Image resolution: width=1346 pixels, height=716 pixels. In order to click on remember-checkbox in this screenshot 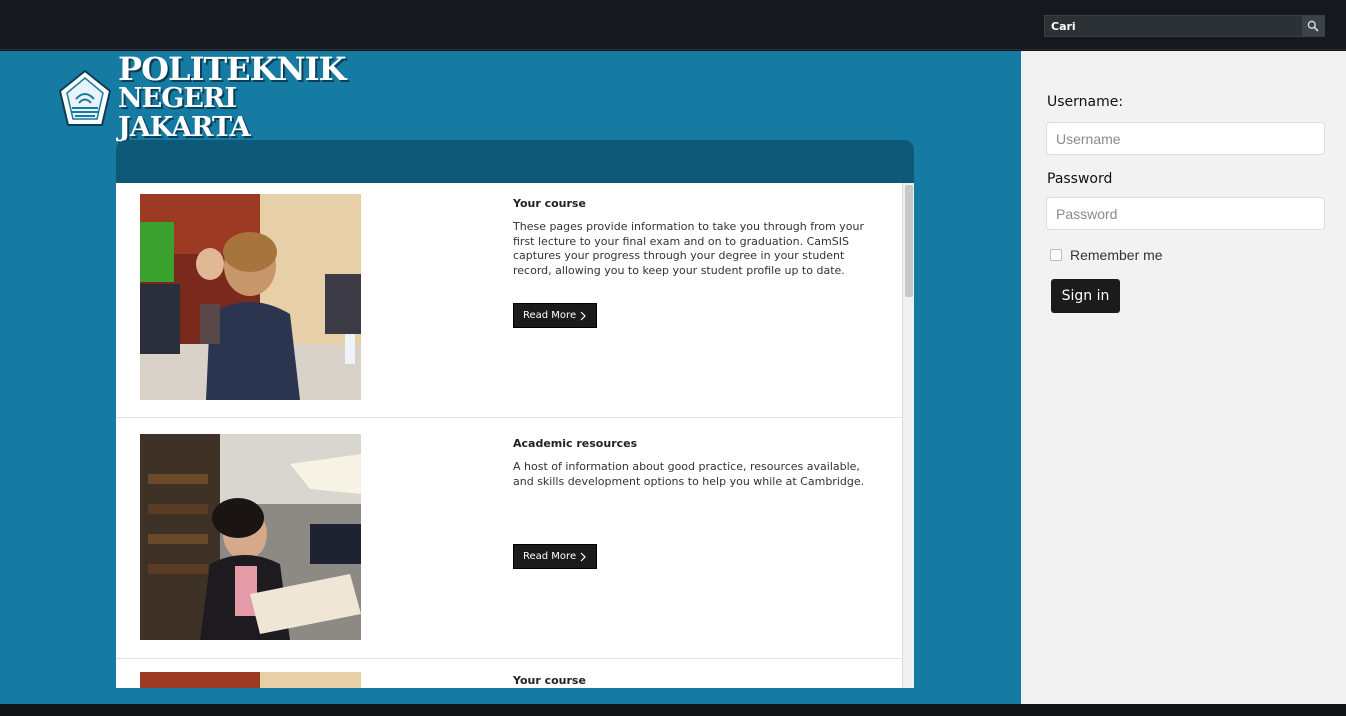, I will do `click(1056, 255)`.